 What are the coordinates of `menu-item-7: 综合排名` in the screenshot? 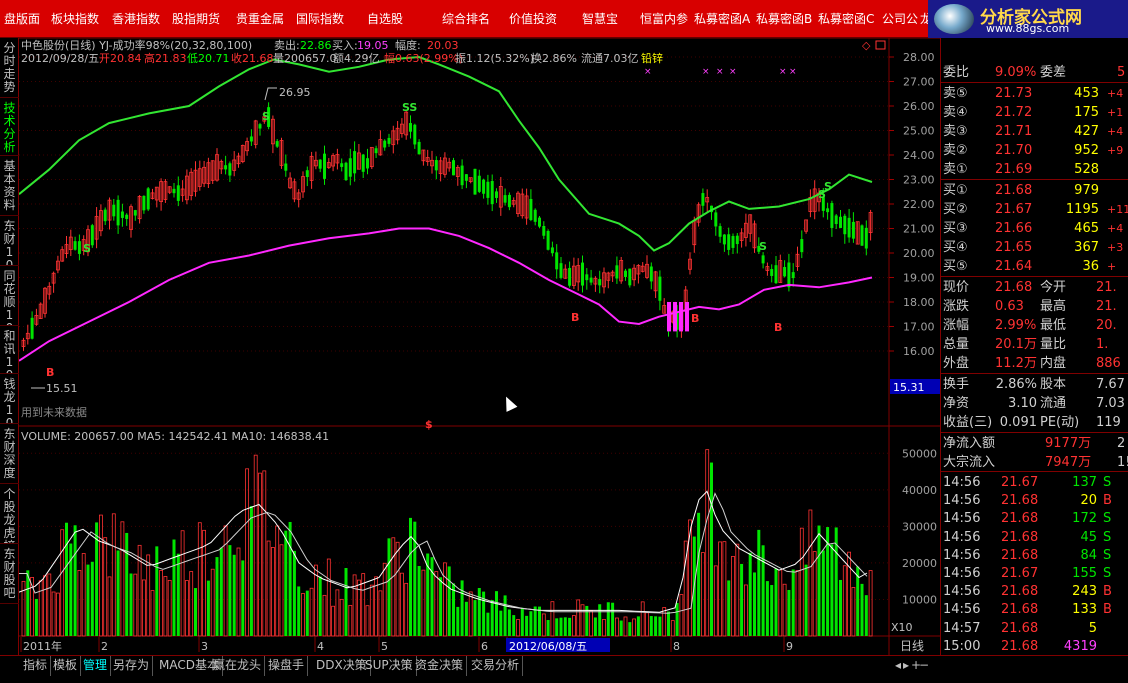 It's located at (473, 19).